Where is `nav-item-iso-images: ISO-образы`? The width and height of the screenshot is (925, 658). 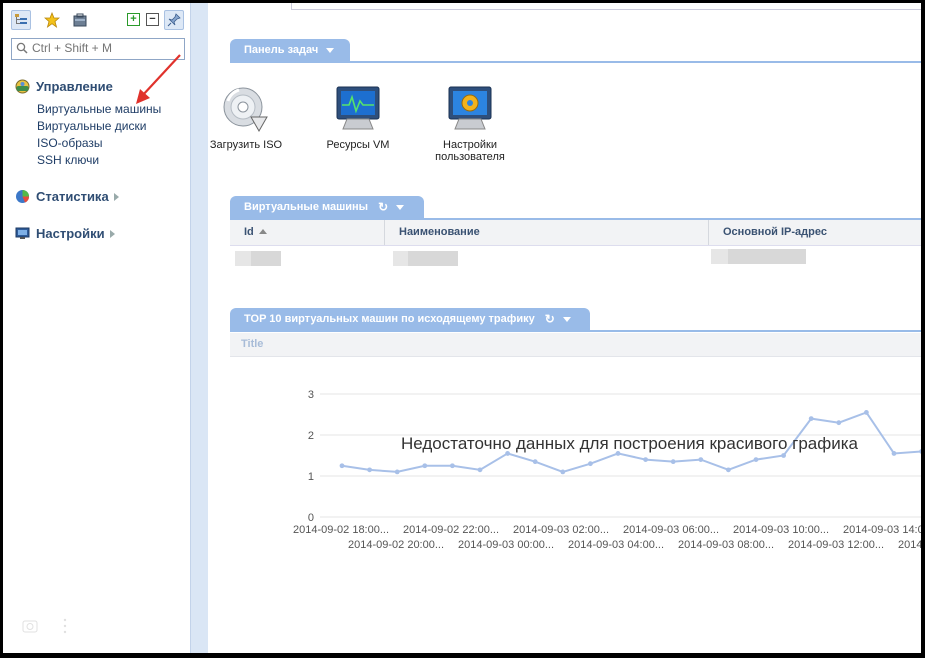 nav-item-iso-images: ISO-образы is located at coordinates (70, 143).